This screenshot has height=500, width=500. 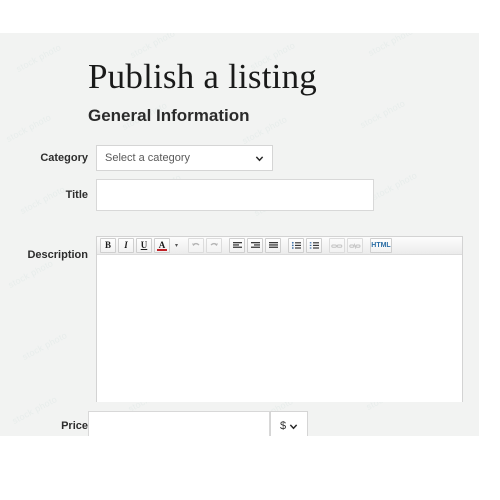 I want to click on insert-link-button, so click(x=337, y=245).